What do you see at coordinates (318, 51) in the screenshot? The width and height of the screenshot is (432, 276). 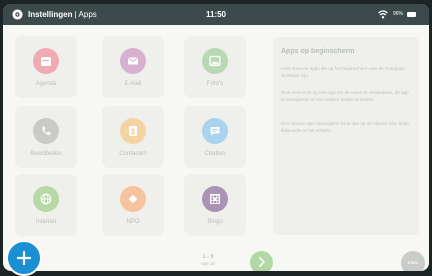 I see `panel-title: Apps op beginscherm` at bounding box center [318, 51].